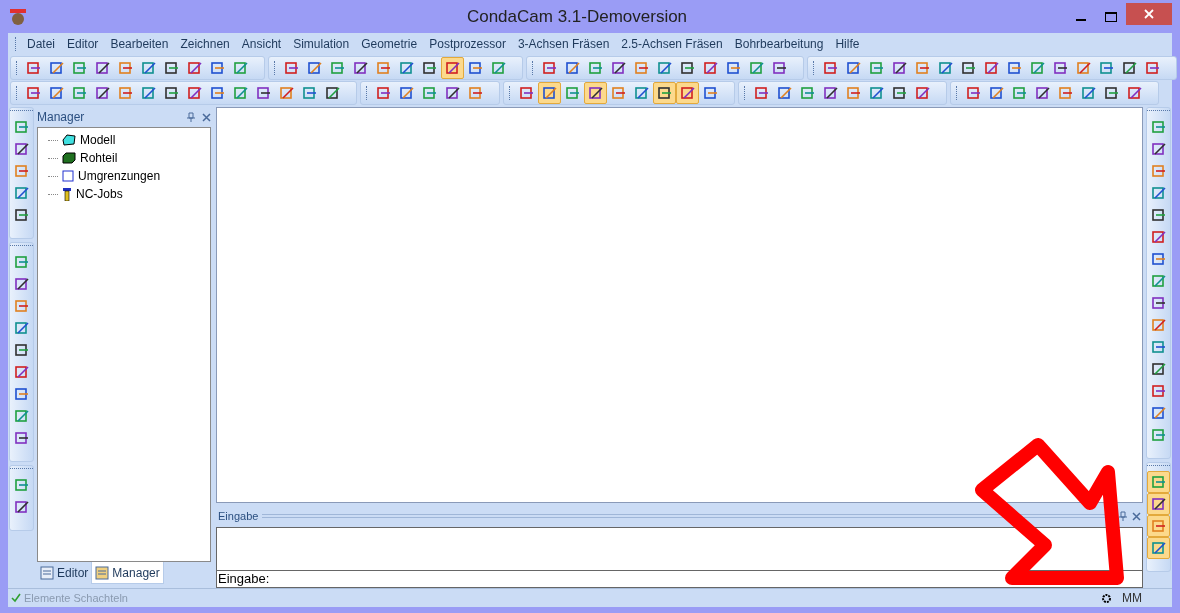 This screenshot has height=613, width=1180. I want to click on input-field: Eingabe:, so click(679, 579).